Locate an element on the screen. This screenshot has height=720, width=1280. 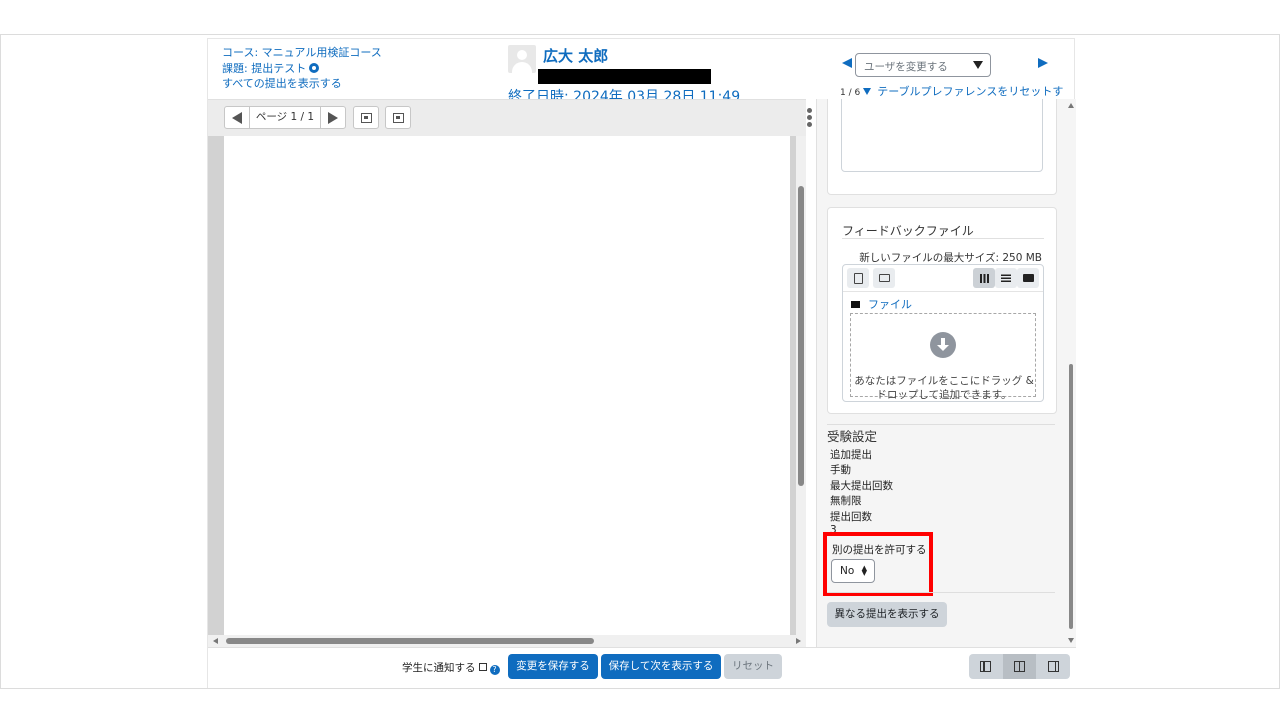
notify-students: 学生に通知する? is located at coordinates (451, 667).